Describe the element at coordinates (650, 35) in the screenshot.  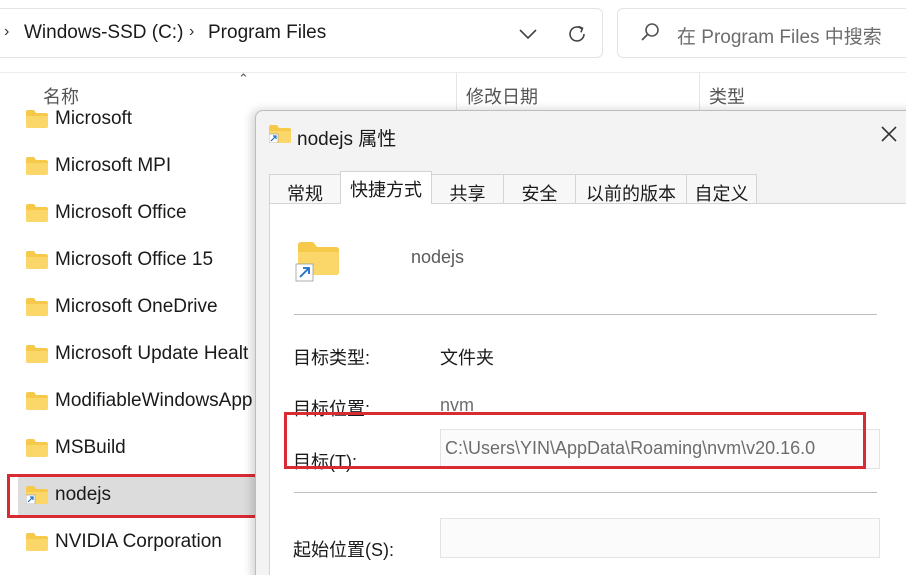
I see `search-icon` at that location.